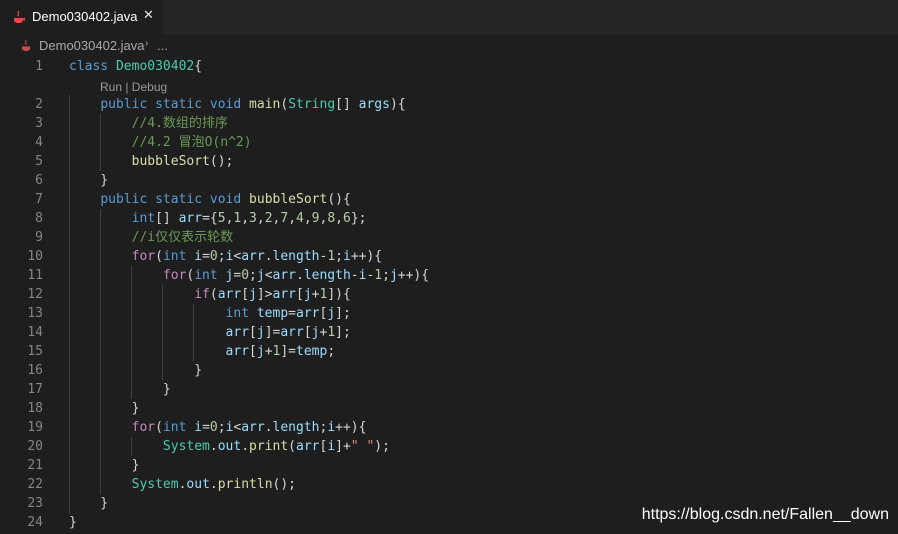  What do you see at coordinates (449, 142) in the screenshot?
I see `code-line: 4 //4.2 冒泡O(n^2)` at bounding box center [449, 142].